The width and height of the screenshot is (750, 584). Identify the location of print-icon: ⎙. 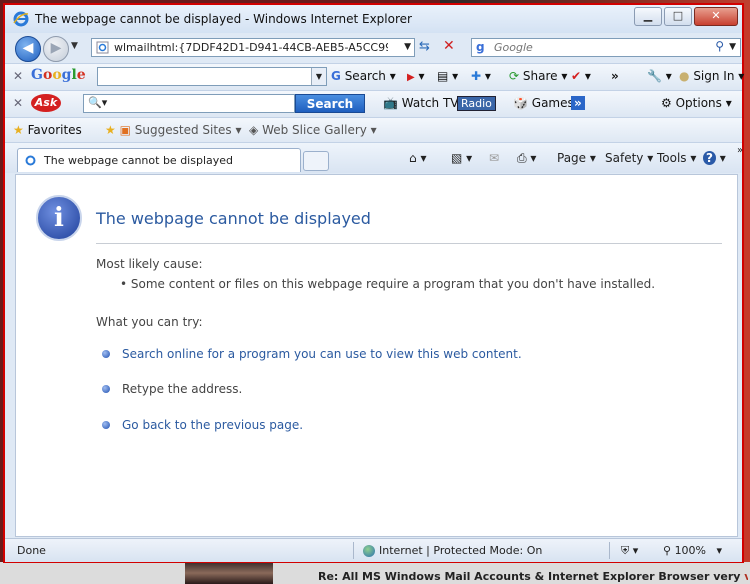
(522, 158).